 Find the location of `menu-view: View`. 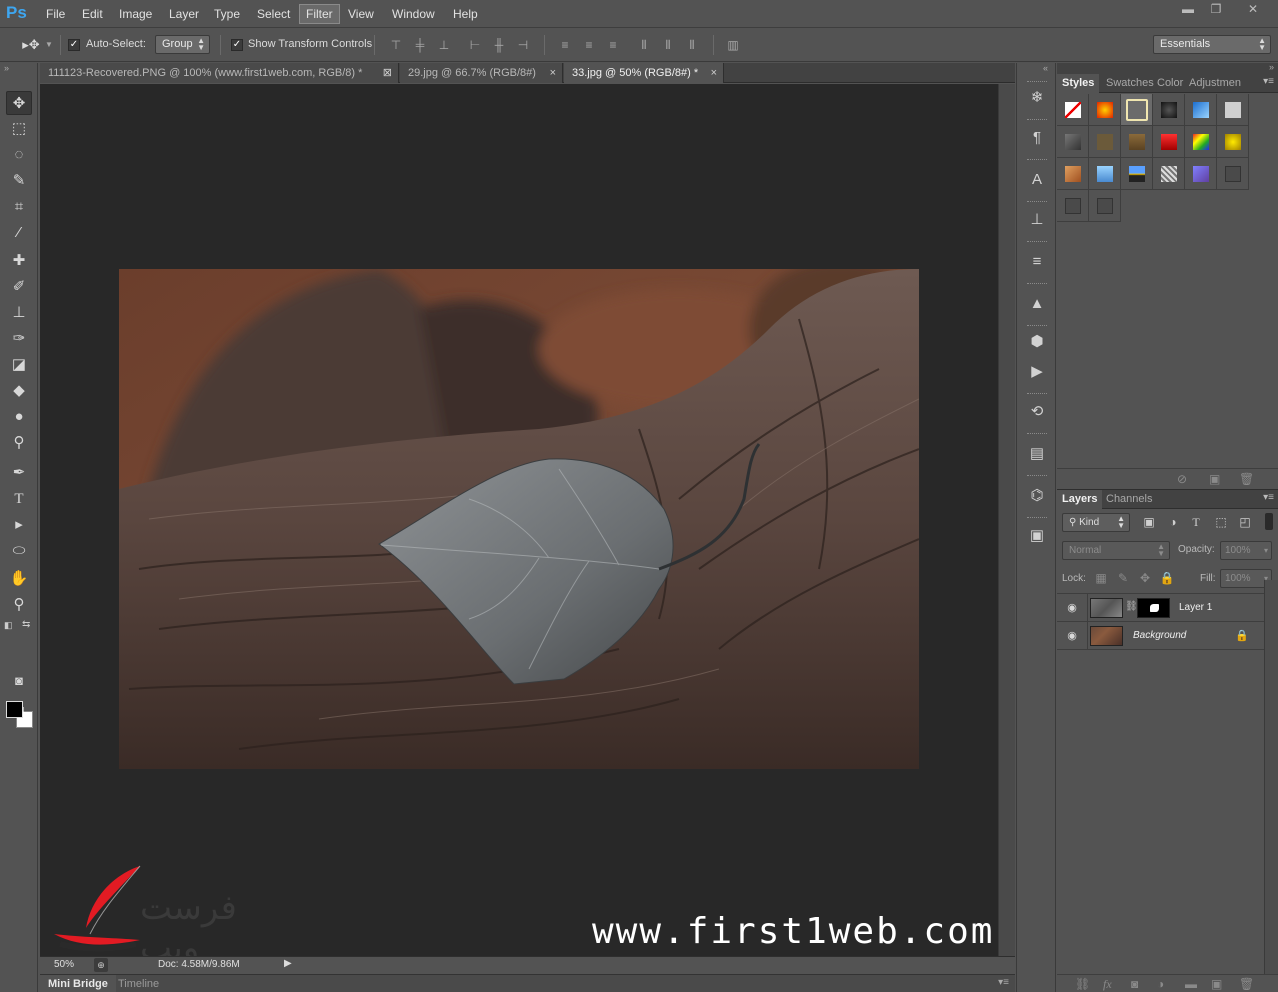

menu-view: View is located at coordinates (361, 14).